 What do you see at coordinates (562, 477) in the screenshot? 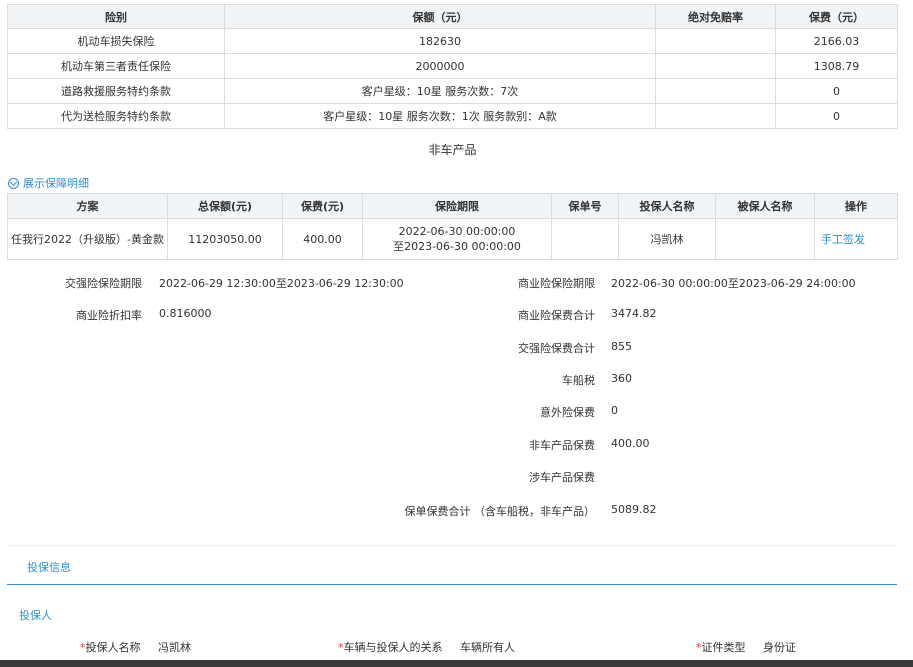
I see `vehicle-related-premium-label: 涉车产品保费` at bounding box center [562, 477].